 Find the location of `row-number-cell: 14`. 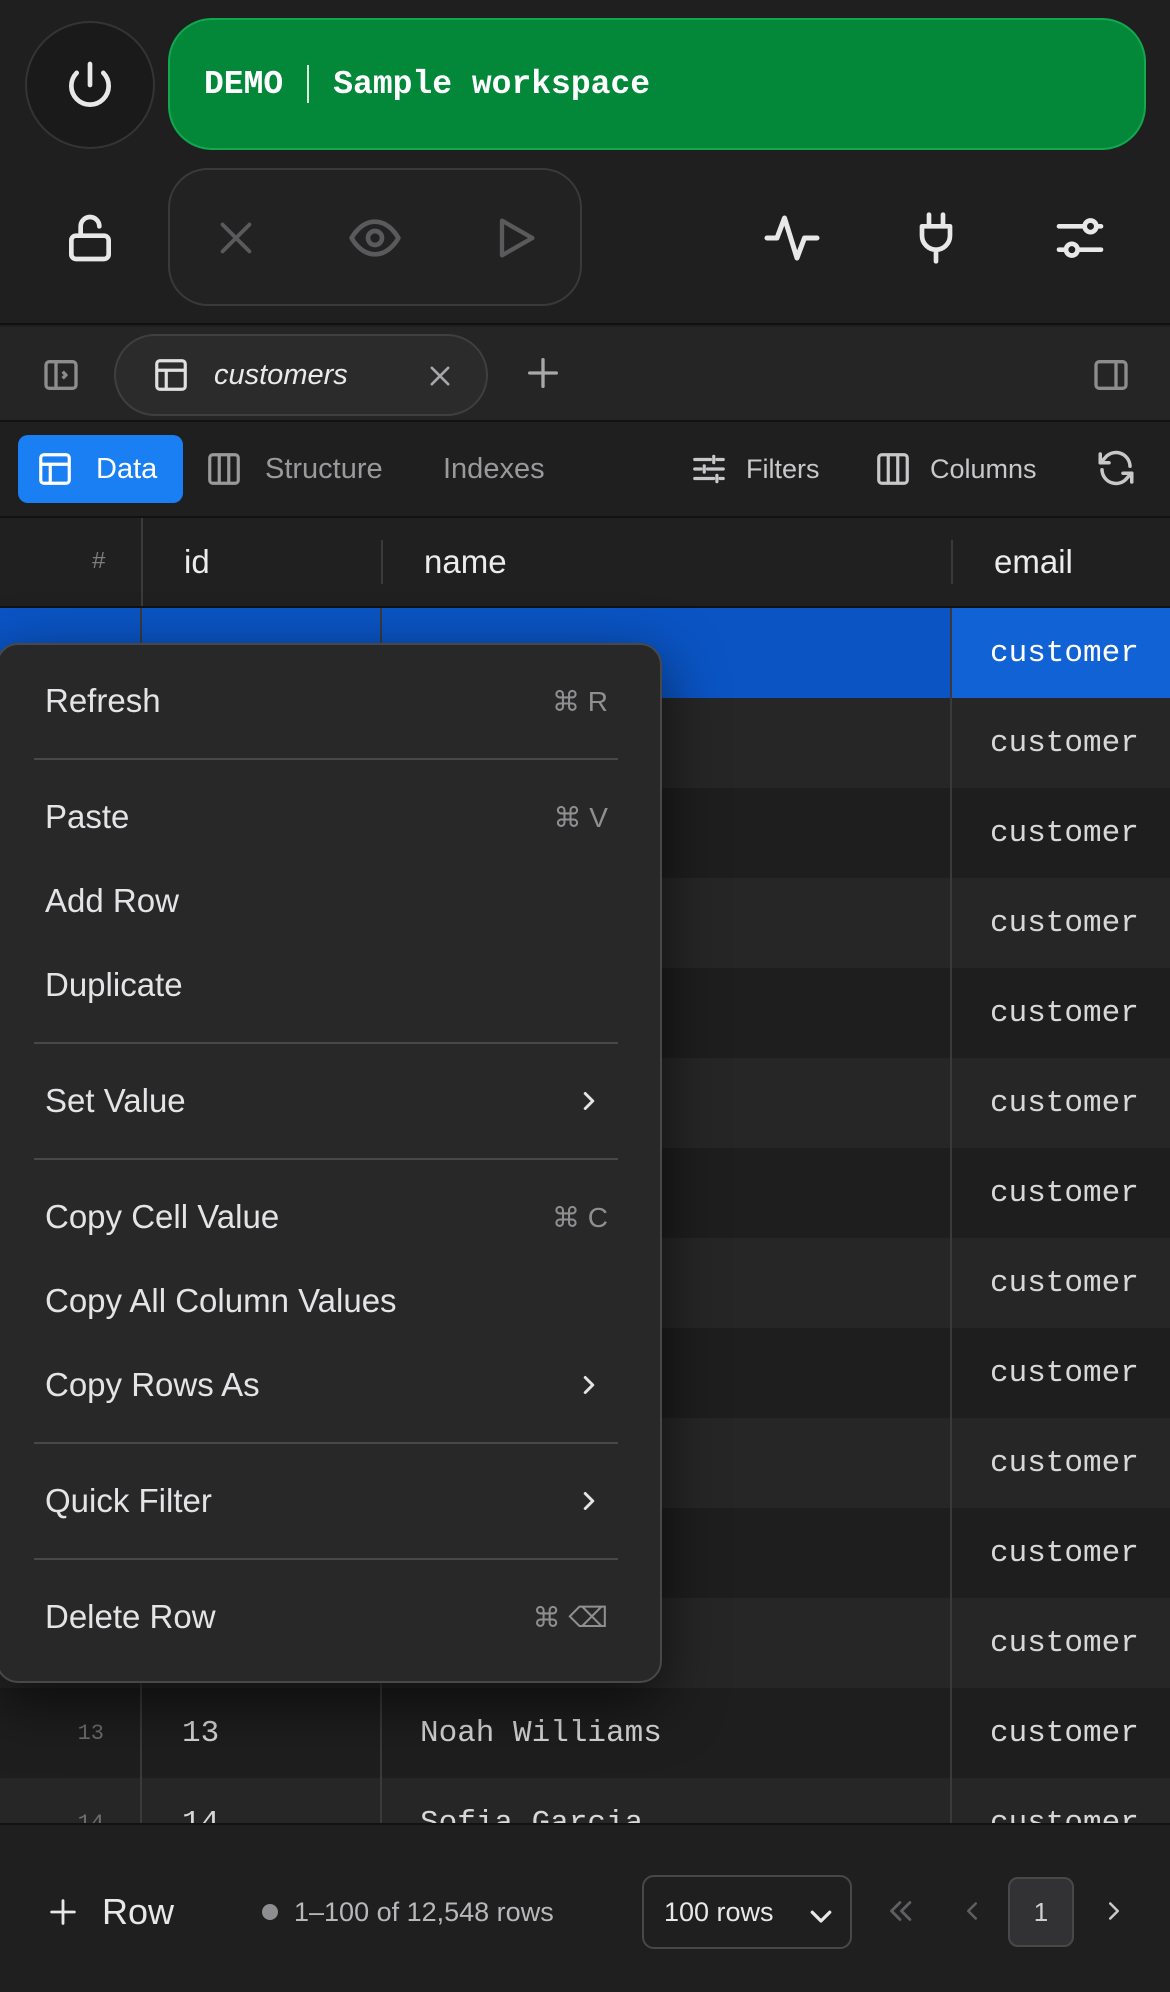

row-number-cell: 14 is located at coordinates (71, 1800).